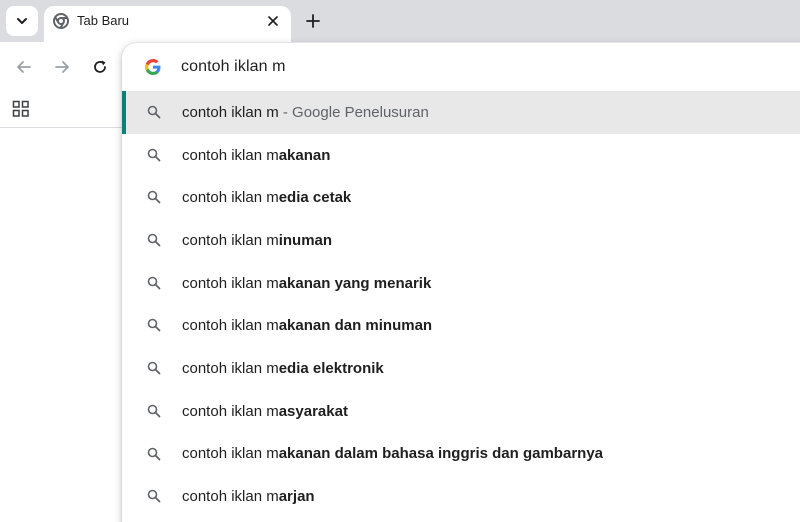  I want to click on suggestion-text: contoh iklan m - Google Penelusuran, so click(305, 112).